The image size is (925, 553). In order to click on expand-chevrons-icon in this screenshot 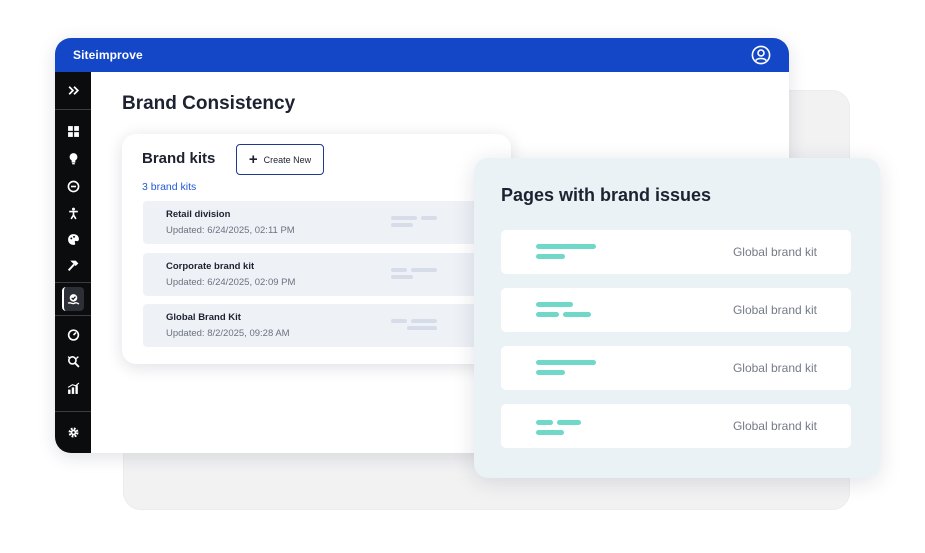, I will do `click(73, 90)`.